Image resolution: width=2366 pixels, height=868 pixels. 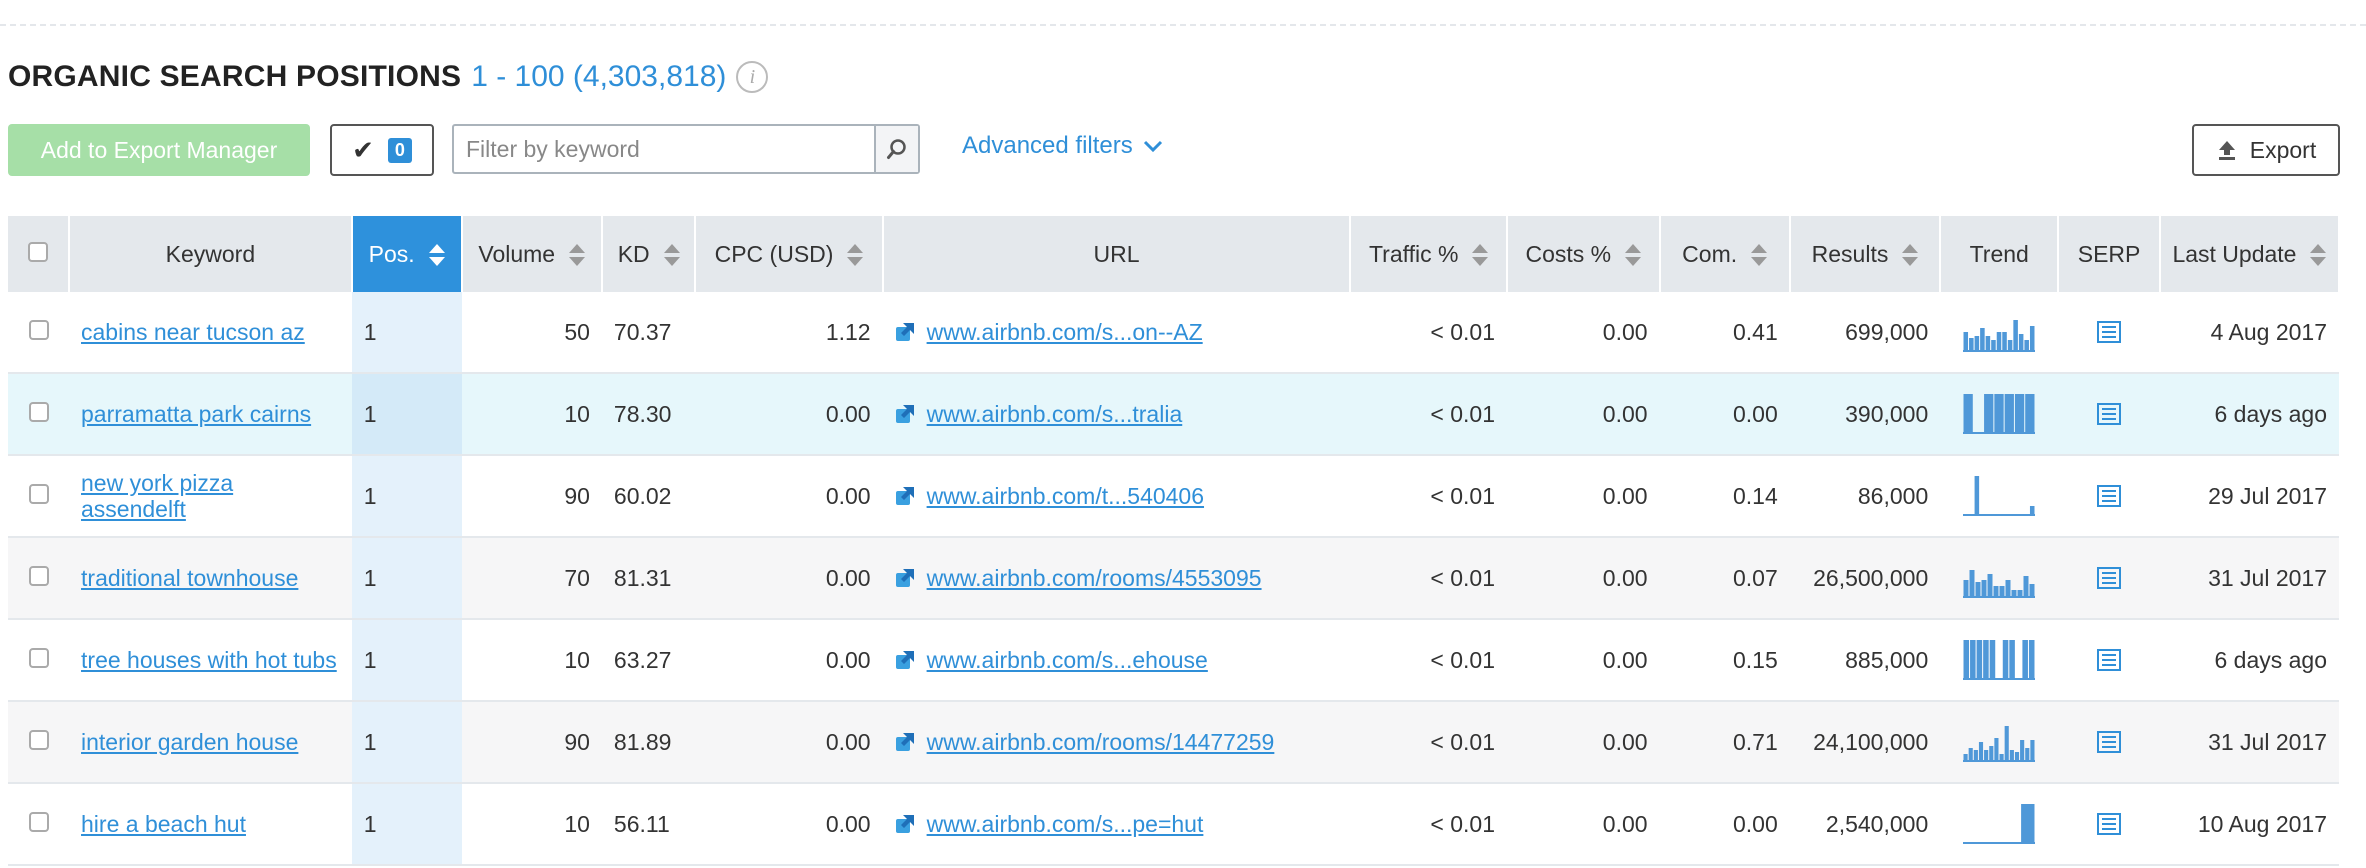 What do you see at coordinates (189, 742) in the screenshot?
I see `keyword-link: interior garden house` at bounding box center [189, 742].